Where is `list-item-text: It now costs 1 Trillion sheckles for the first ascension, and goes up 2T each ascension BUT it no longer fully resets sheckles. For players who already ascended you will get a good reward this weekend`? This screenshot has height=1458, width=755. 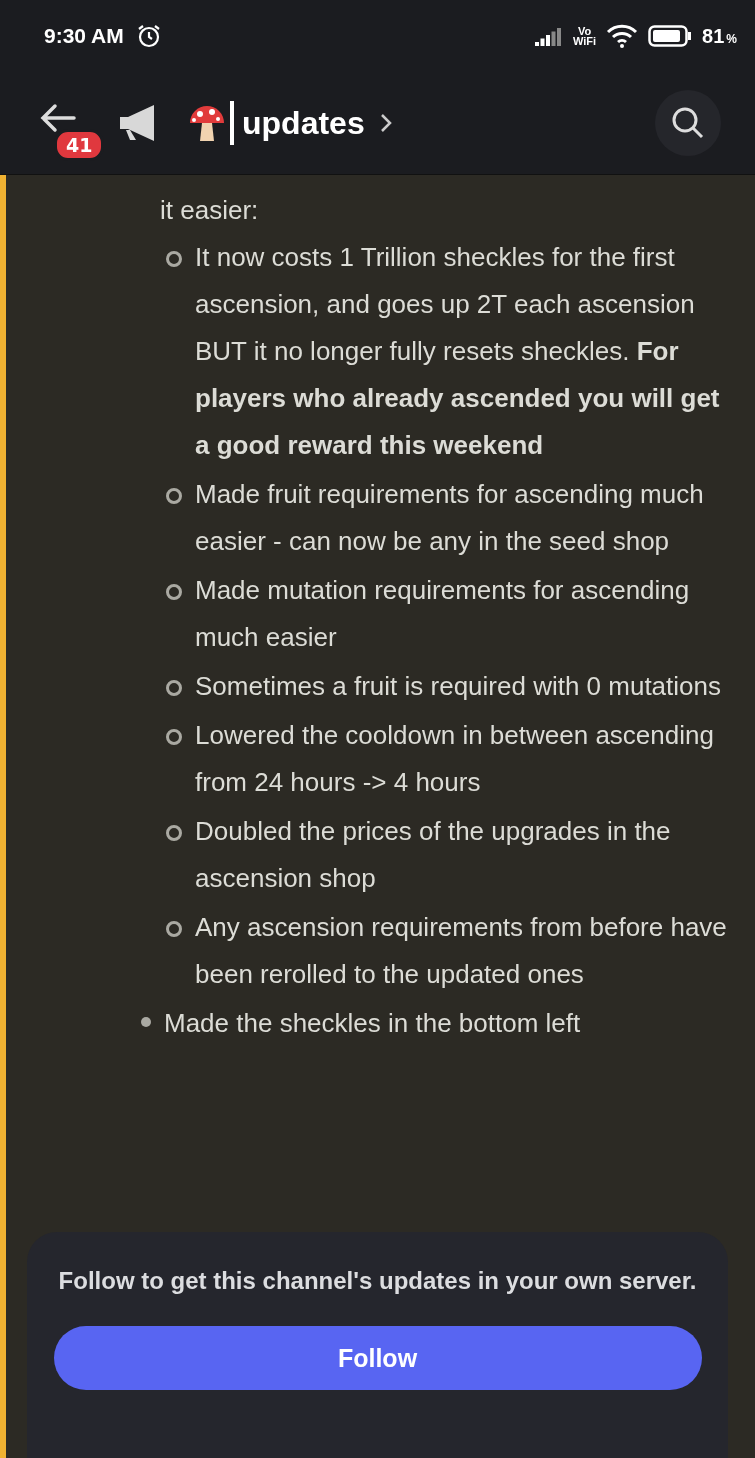 list-item-text: It now costs 1 Trillion sheckles for the first ascension, and goes up 2T each ascension BUT it no longer fully resets sheckles. For players who already ascended you will get a good reward this weekend is located at coordinates (458, 351).